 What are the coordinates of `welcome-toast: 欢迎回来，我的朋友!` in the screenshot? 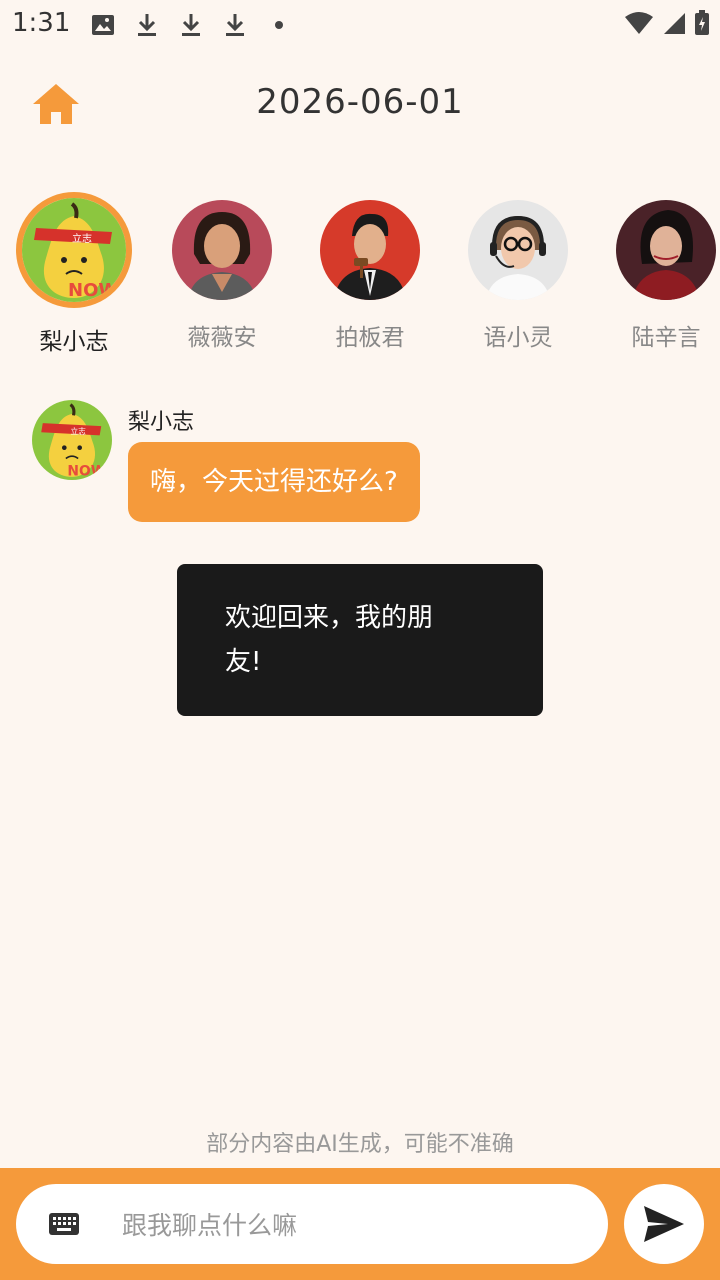 It's located at (360, 640).